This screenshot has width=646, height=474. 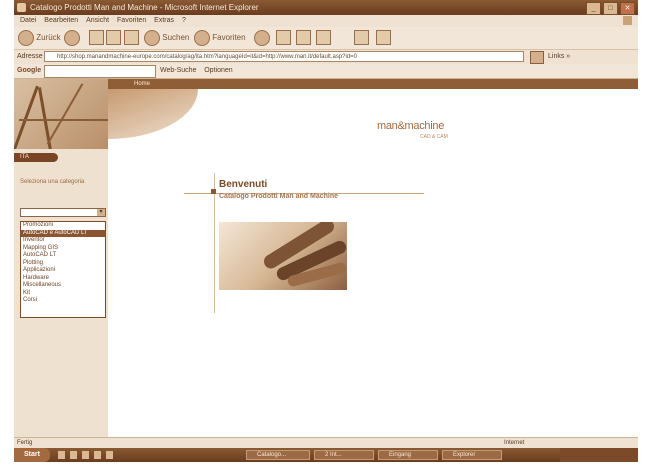 I want to click on hand-photo, so click(x=283, y=256).